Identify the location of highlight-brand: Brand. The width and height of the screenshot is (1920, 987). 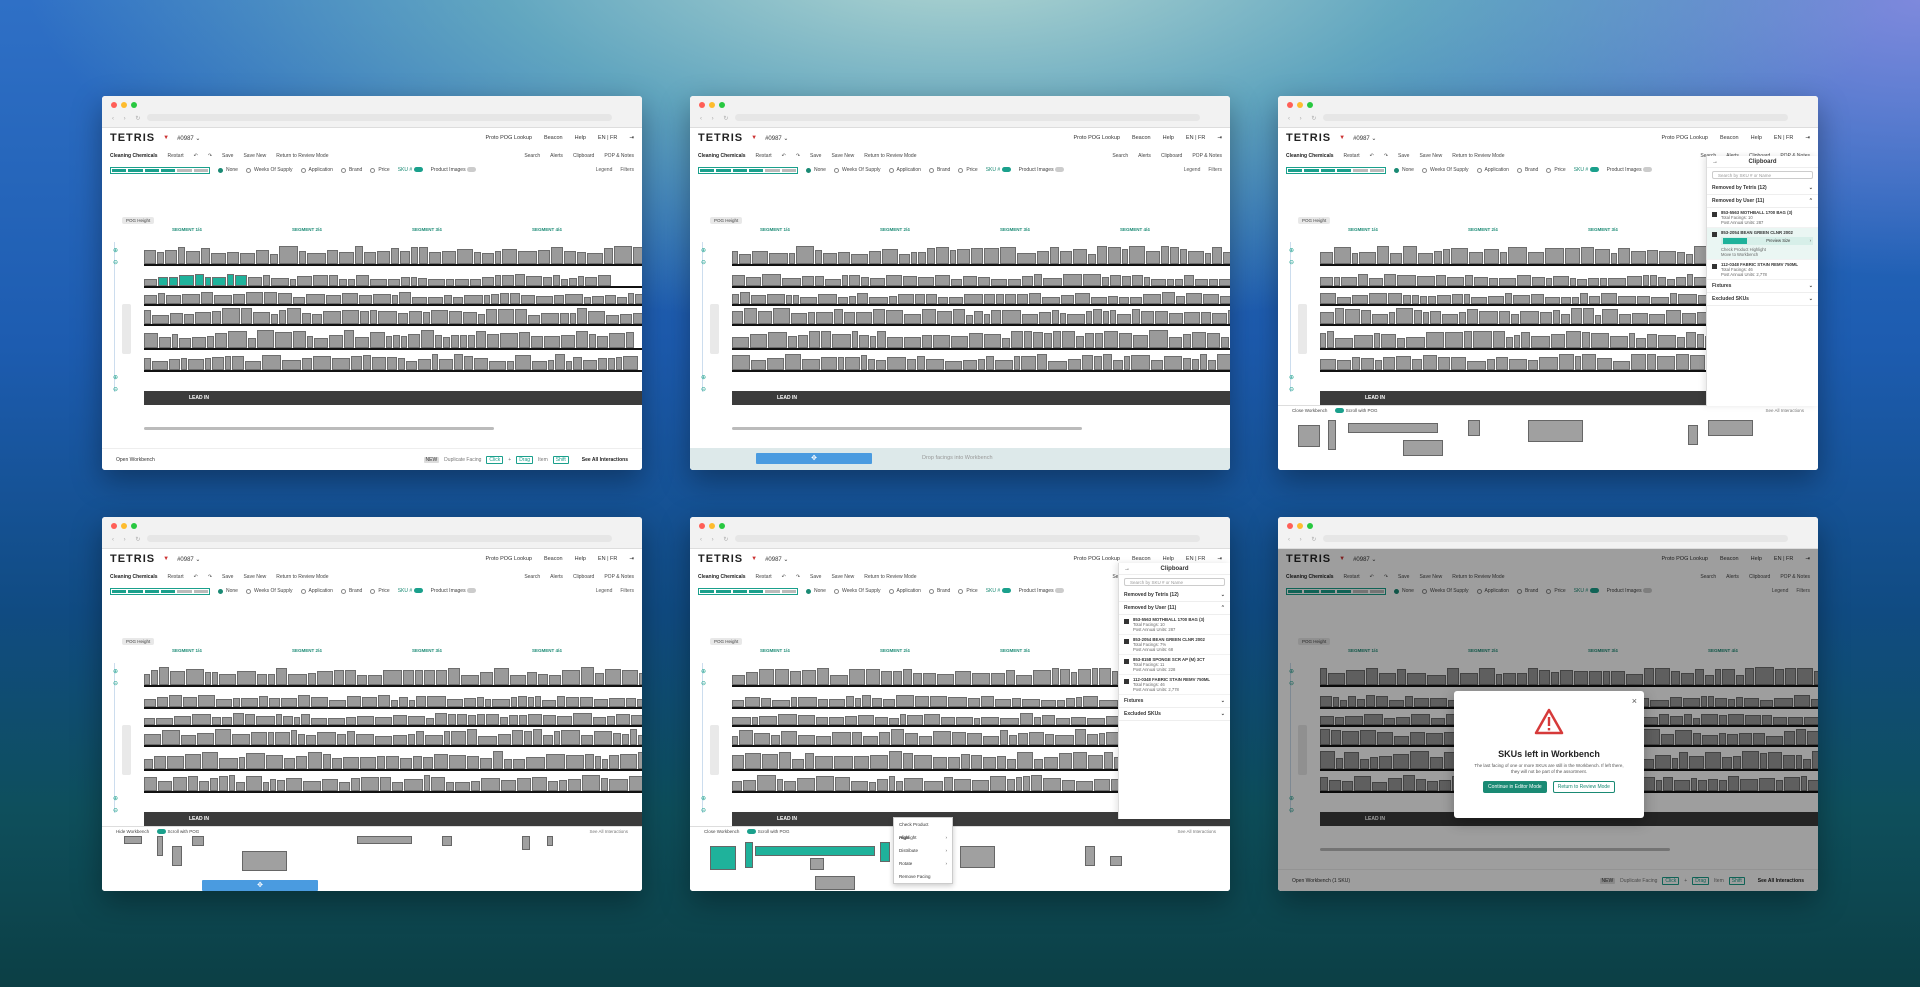
(939, 170).